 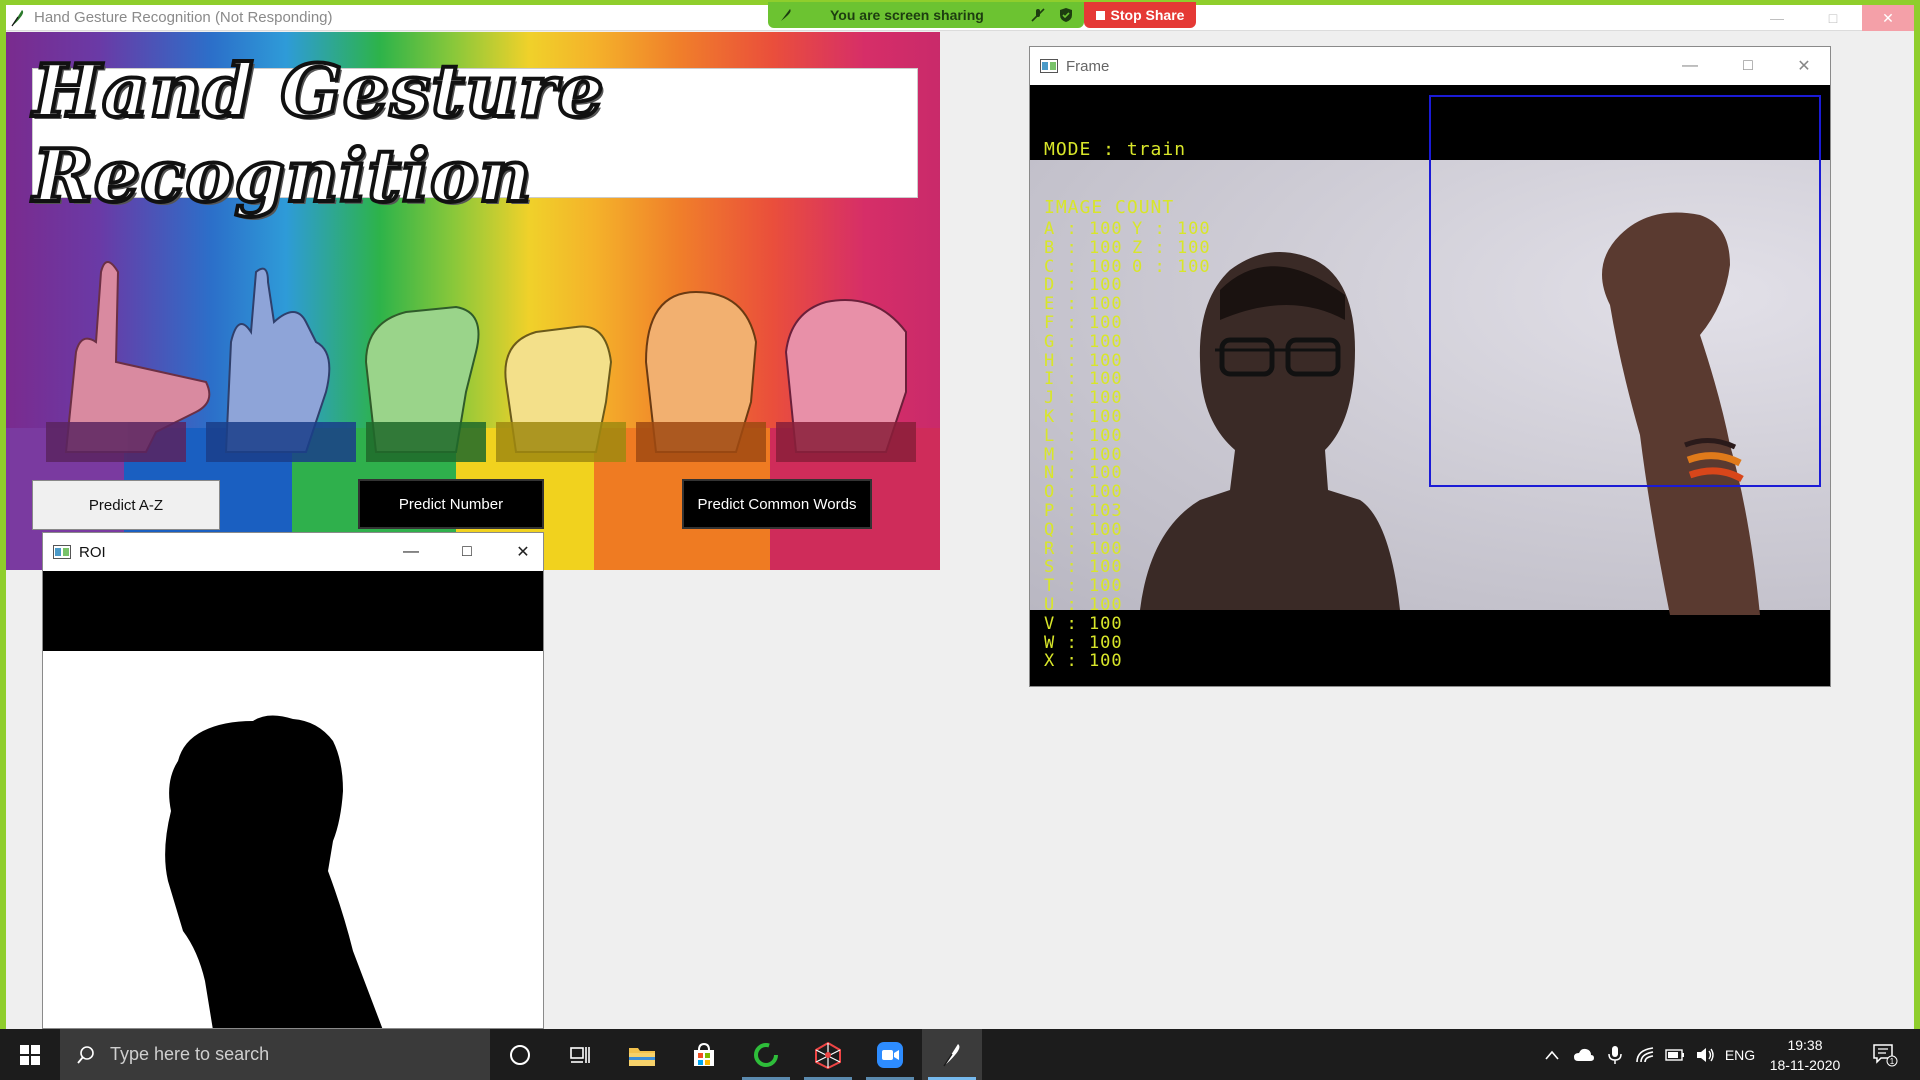 I want to click on main-close-button: ✕, so click(x=1888, y=18).